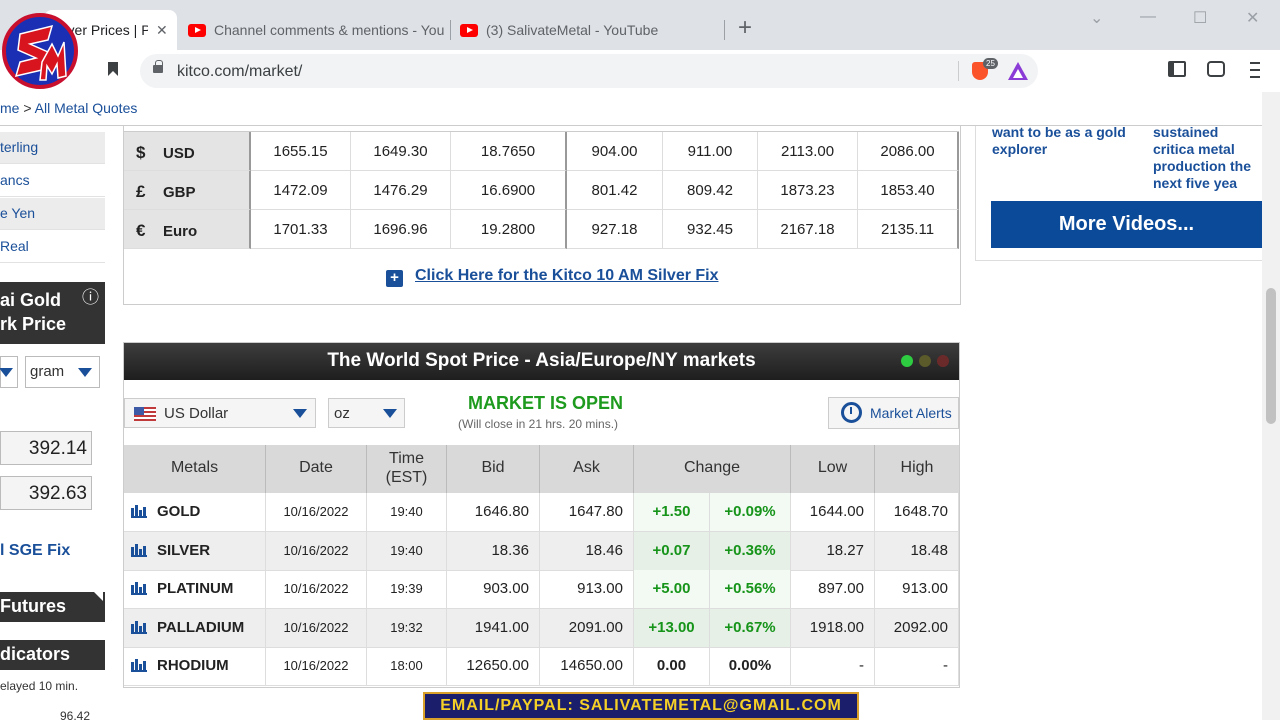 The height and width of the screenshot is (720, 1280). I want to click on ask-cell: 1647.80, so click(587, 512).